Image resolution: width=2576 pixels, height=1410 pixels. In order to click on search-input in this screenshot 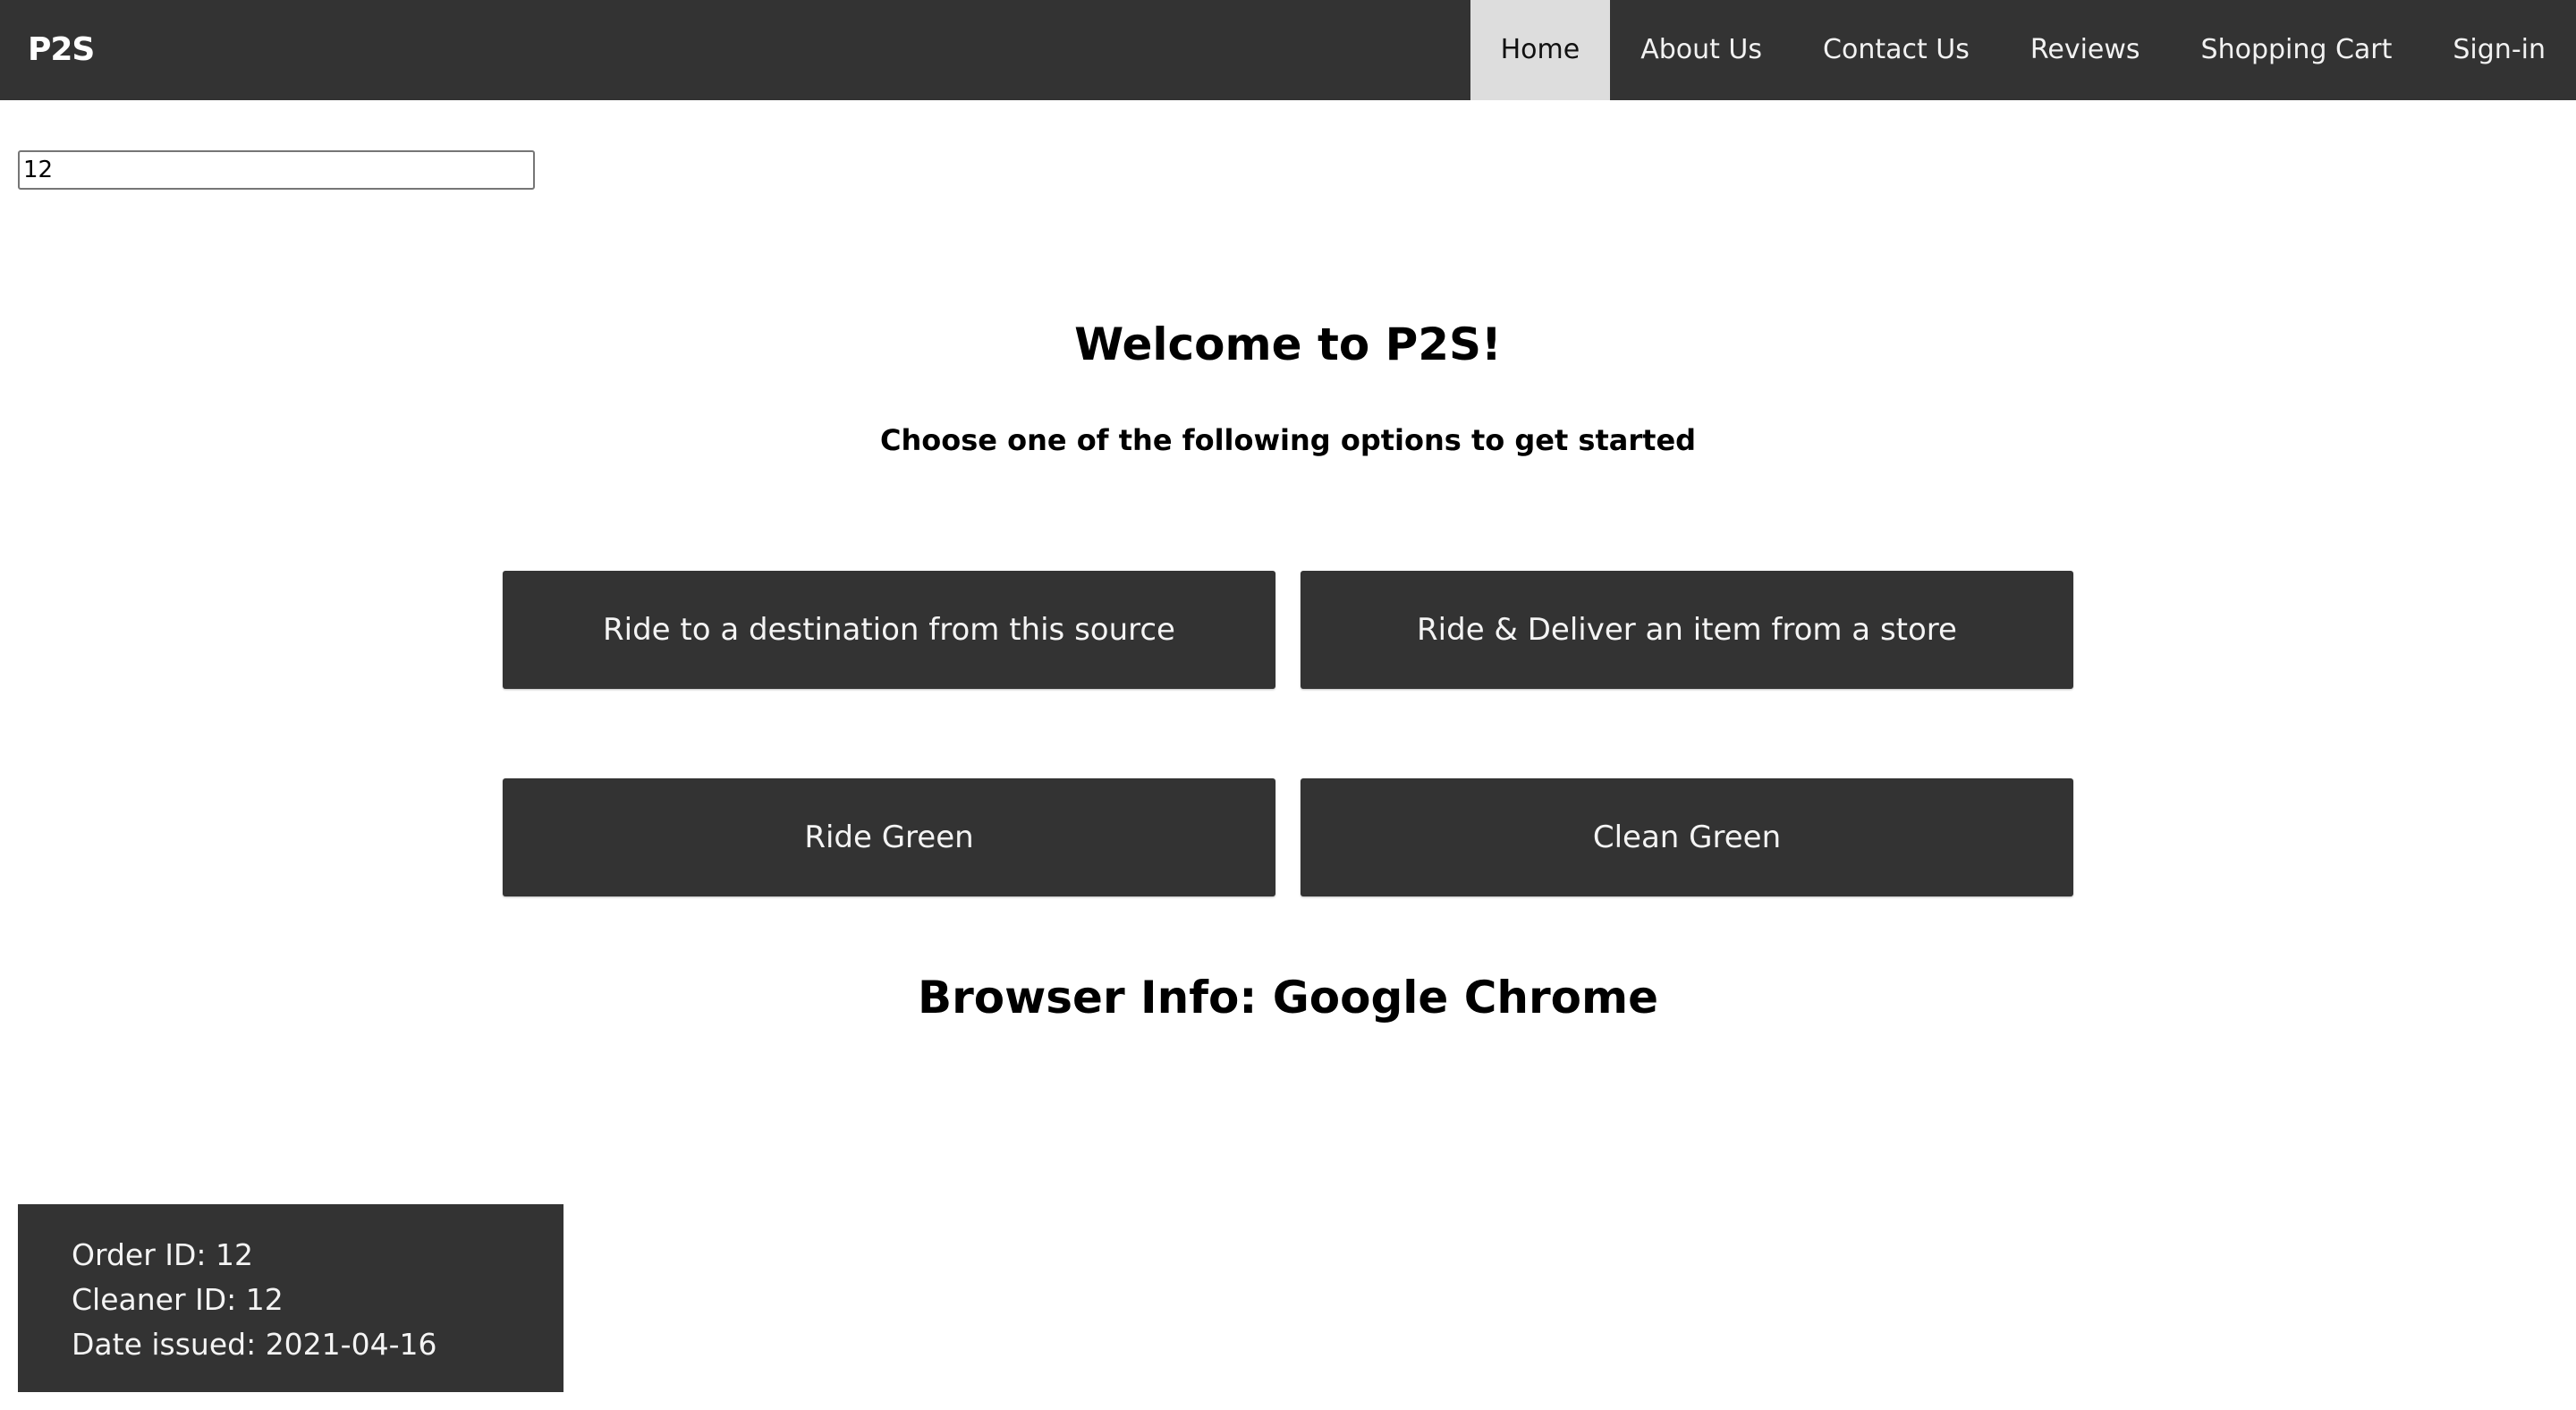, I will do `click(276, 170)`.